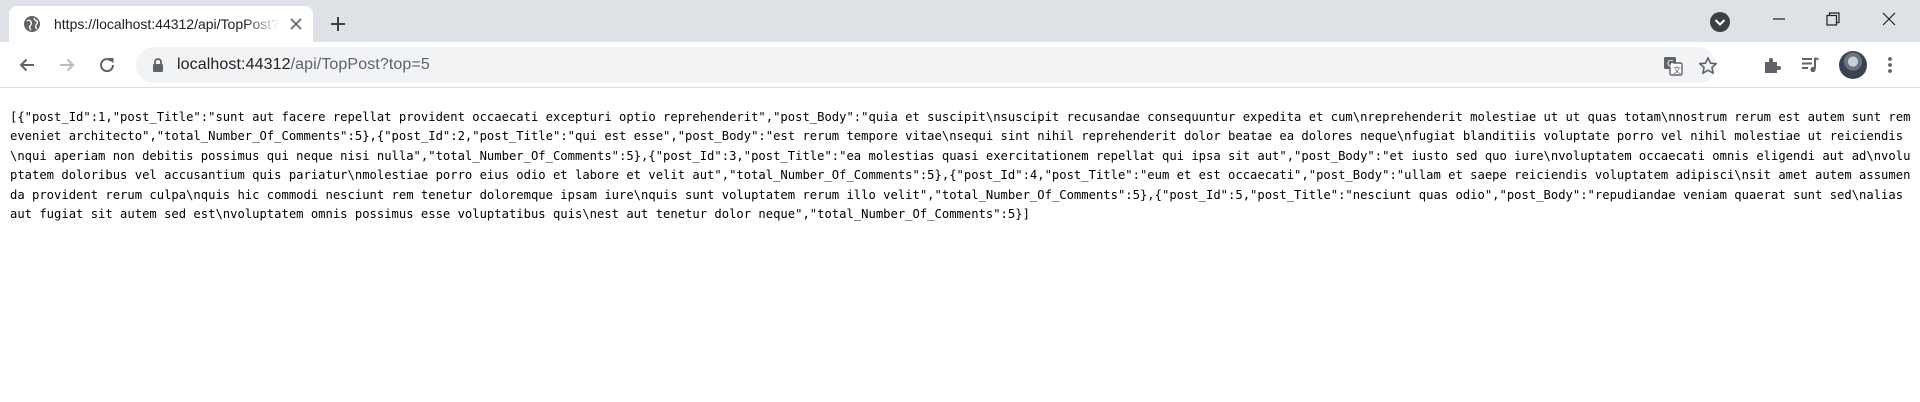  I want to click on bookmark-star-icon, so click(1708, 66).